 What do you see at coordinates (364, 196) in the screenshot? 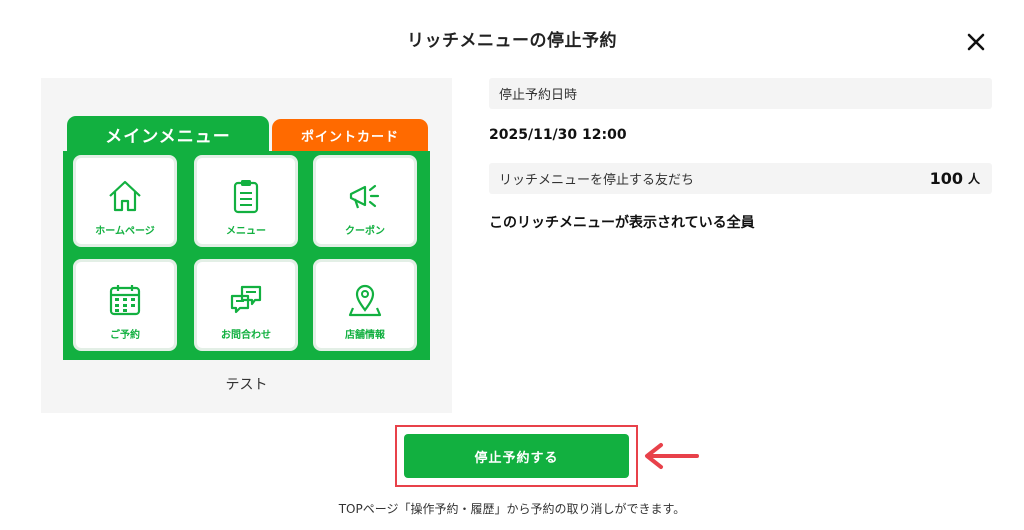
I see `megaphone-icon` at bounding box center [364, 196].